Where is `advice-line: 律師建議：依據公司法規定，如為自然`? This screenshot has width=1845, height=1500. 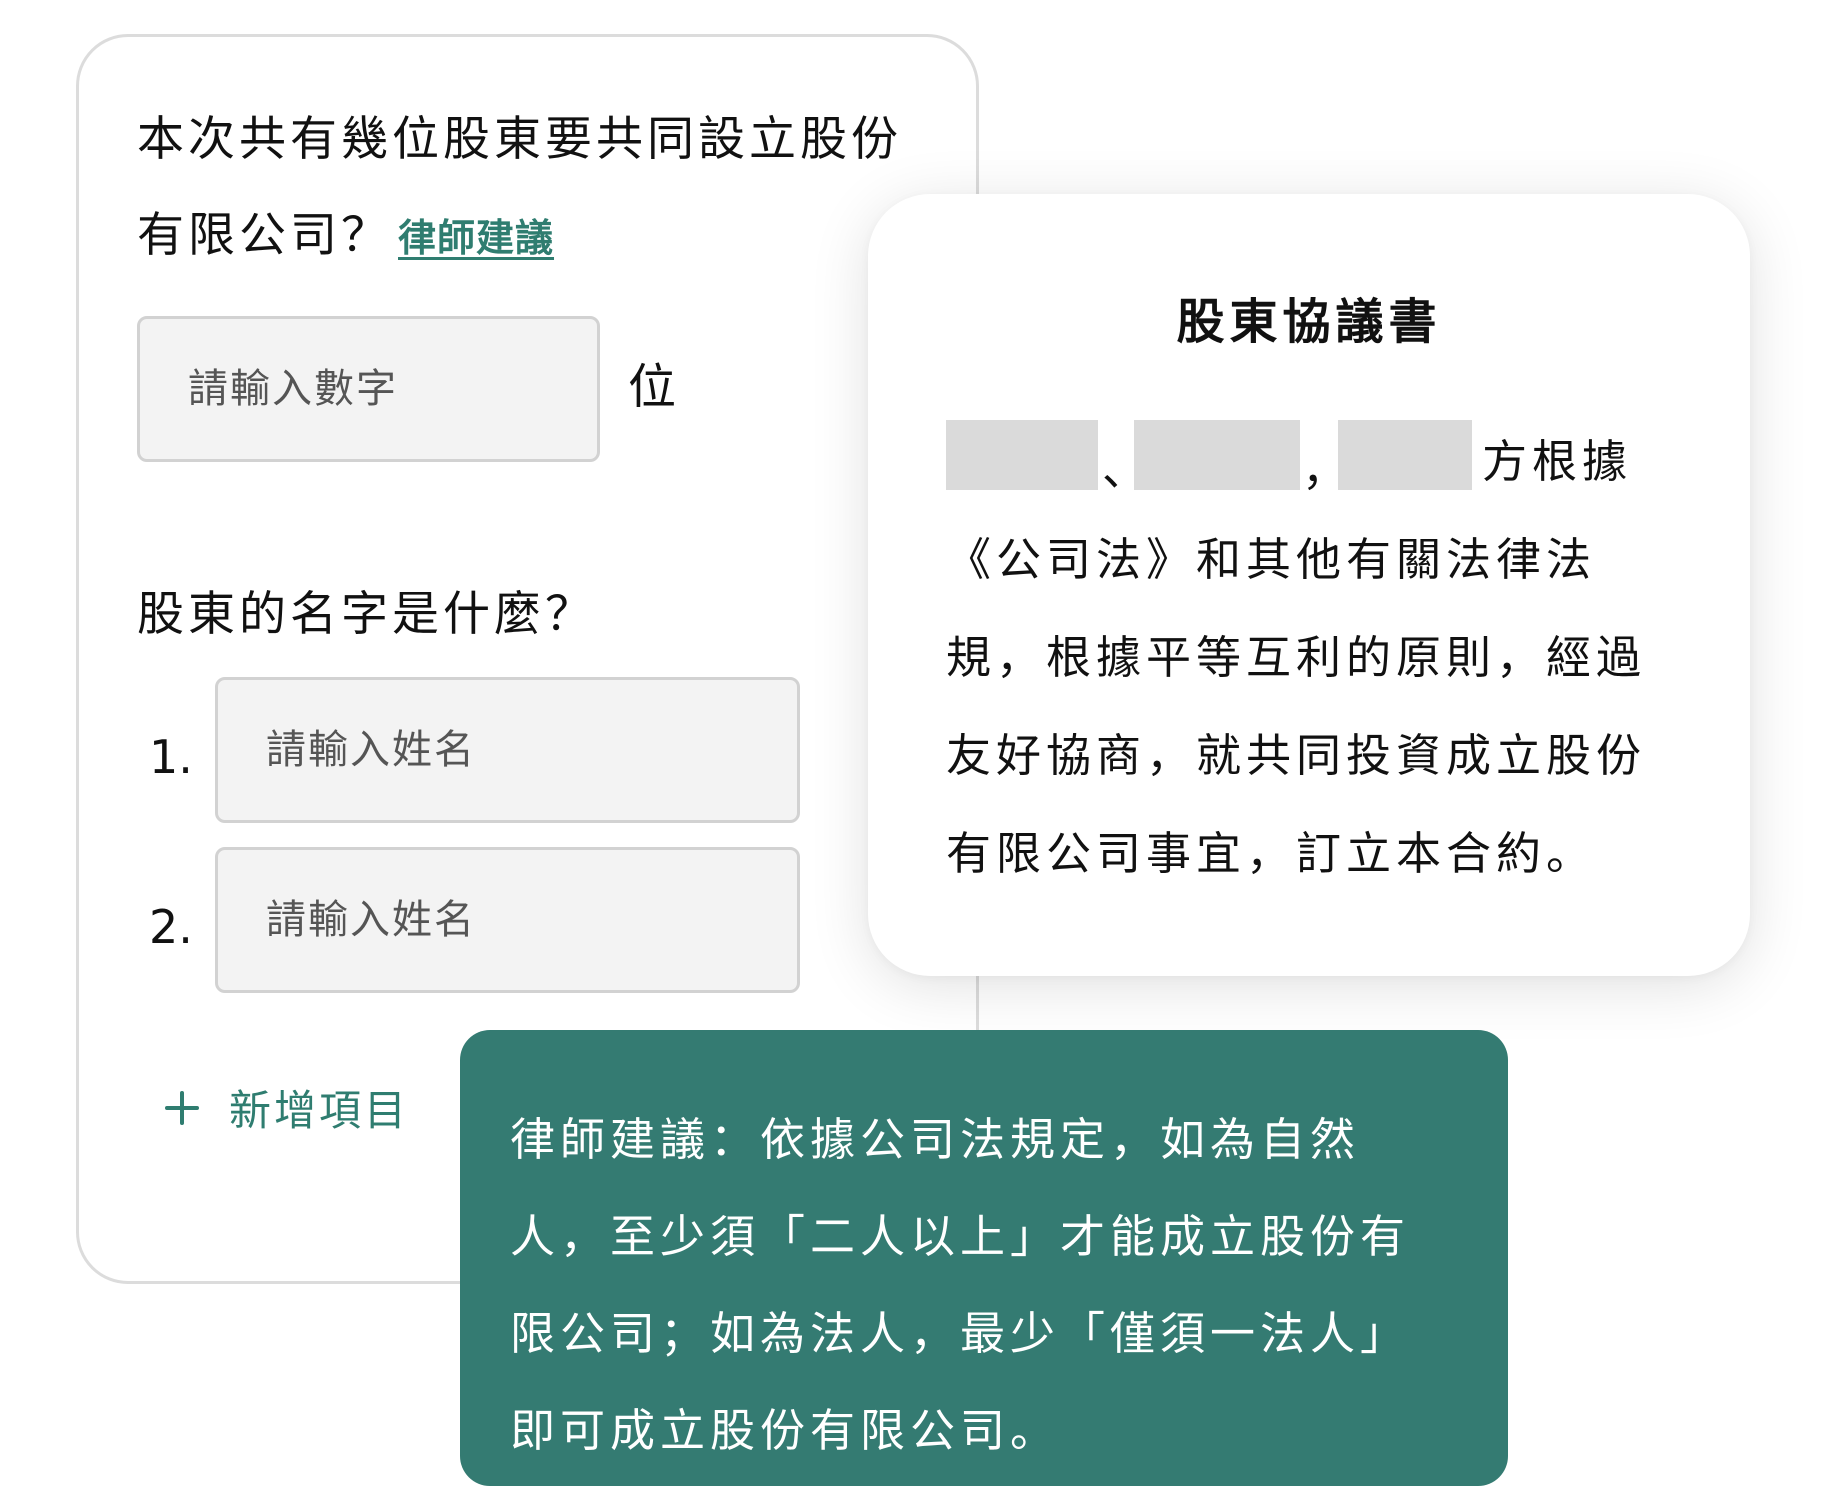
advice-line: 律師建議：依據公司法規定，如為自然 is located at coordinates (935, 1139).